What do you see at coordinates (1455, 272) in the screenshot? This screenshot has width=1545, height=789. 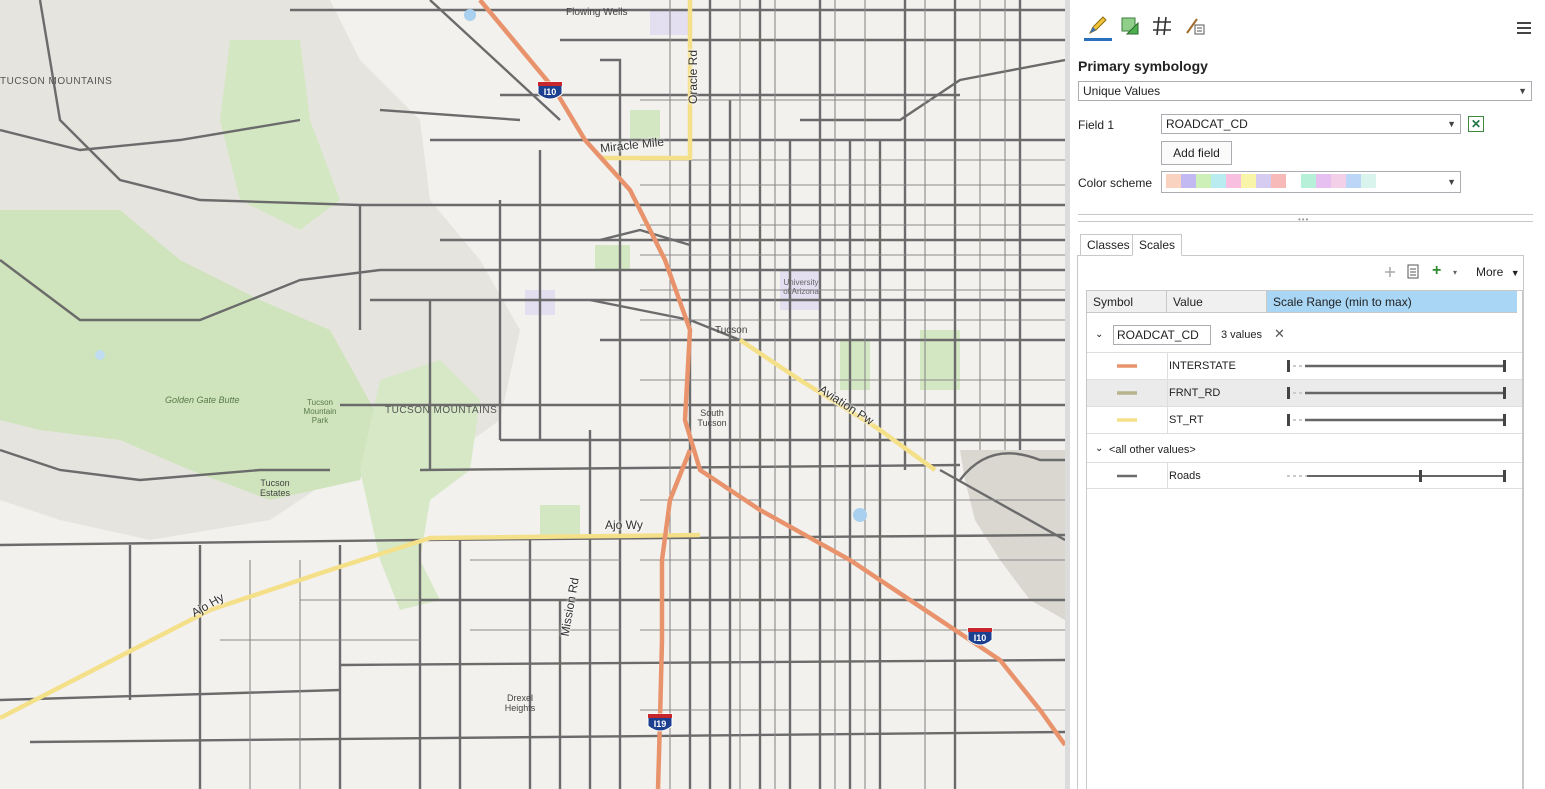 I see `chevron-down-icon: ▾` at bounding box center [1455, 272].